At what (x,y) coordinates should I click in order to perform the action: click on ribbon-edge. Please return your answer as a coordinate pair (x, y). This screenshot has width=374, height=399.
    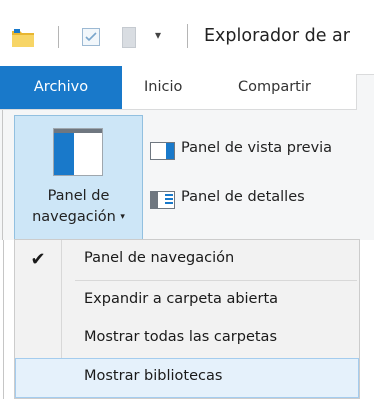
    Looking at the image, I should click on (2, 175).